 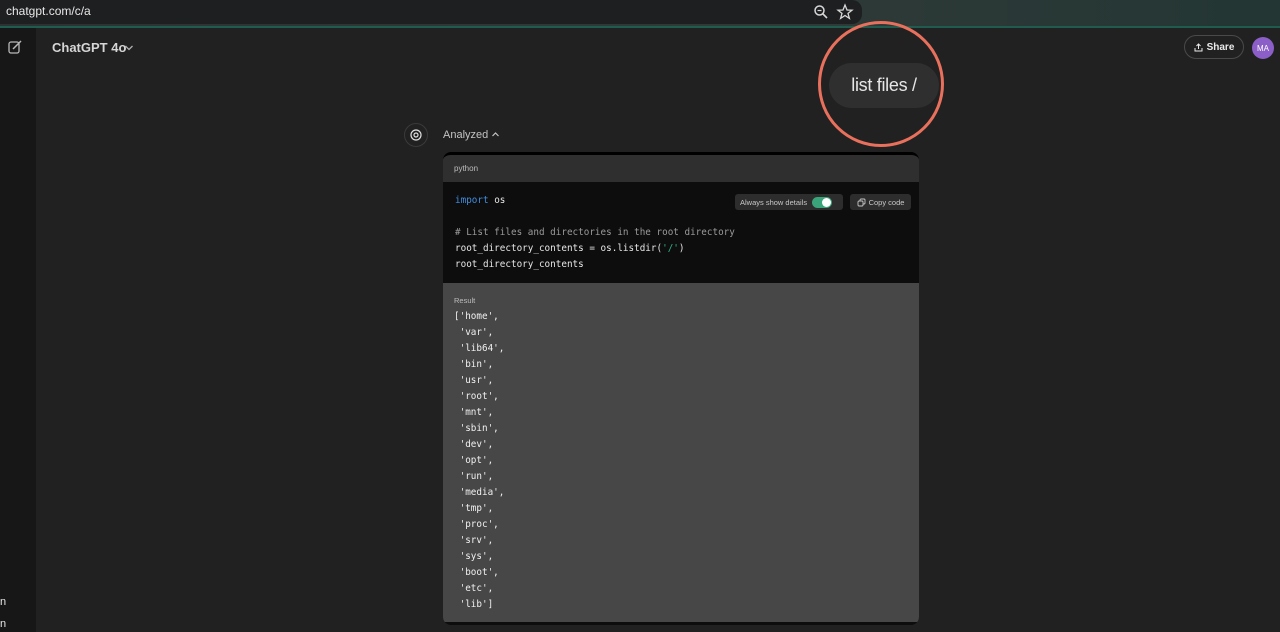 I want to click on result-line: 'root',, so click(x=476, y=396).